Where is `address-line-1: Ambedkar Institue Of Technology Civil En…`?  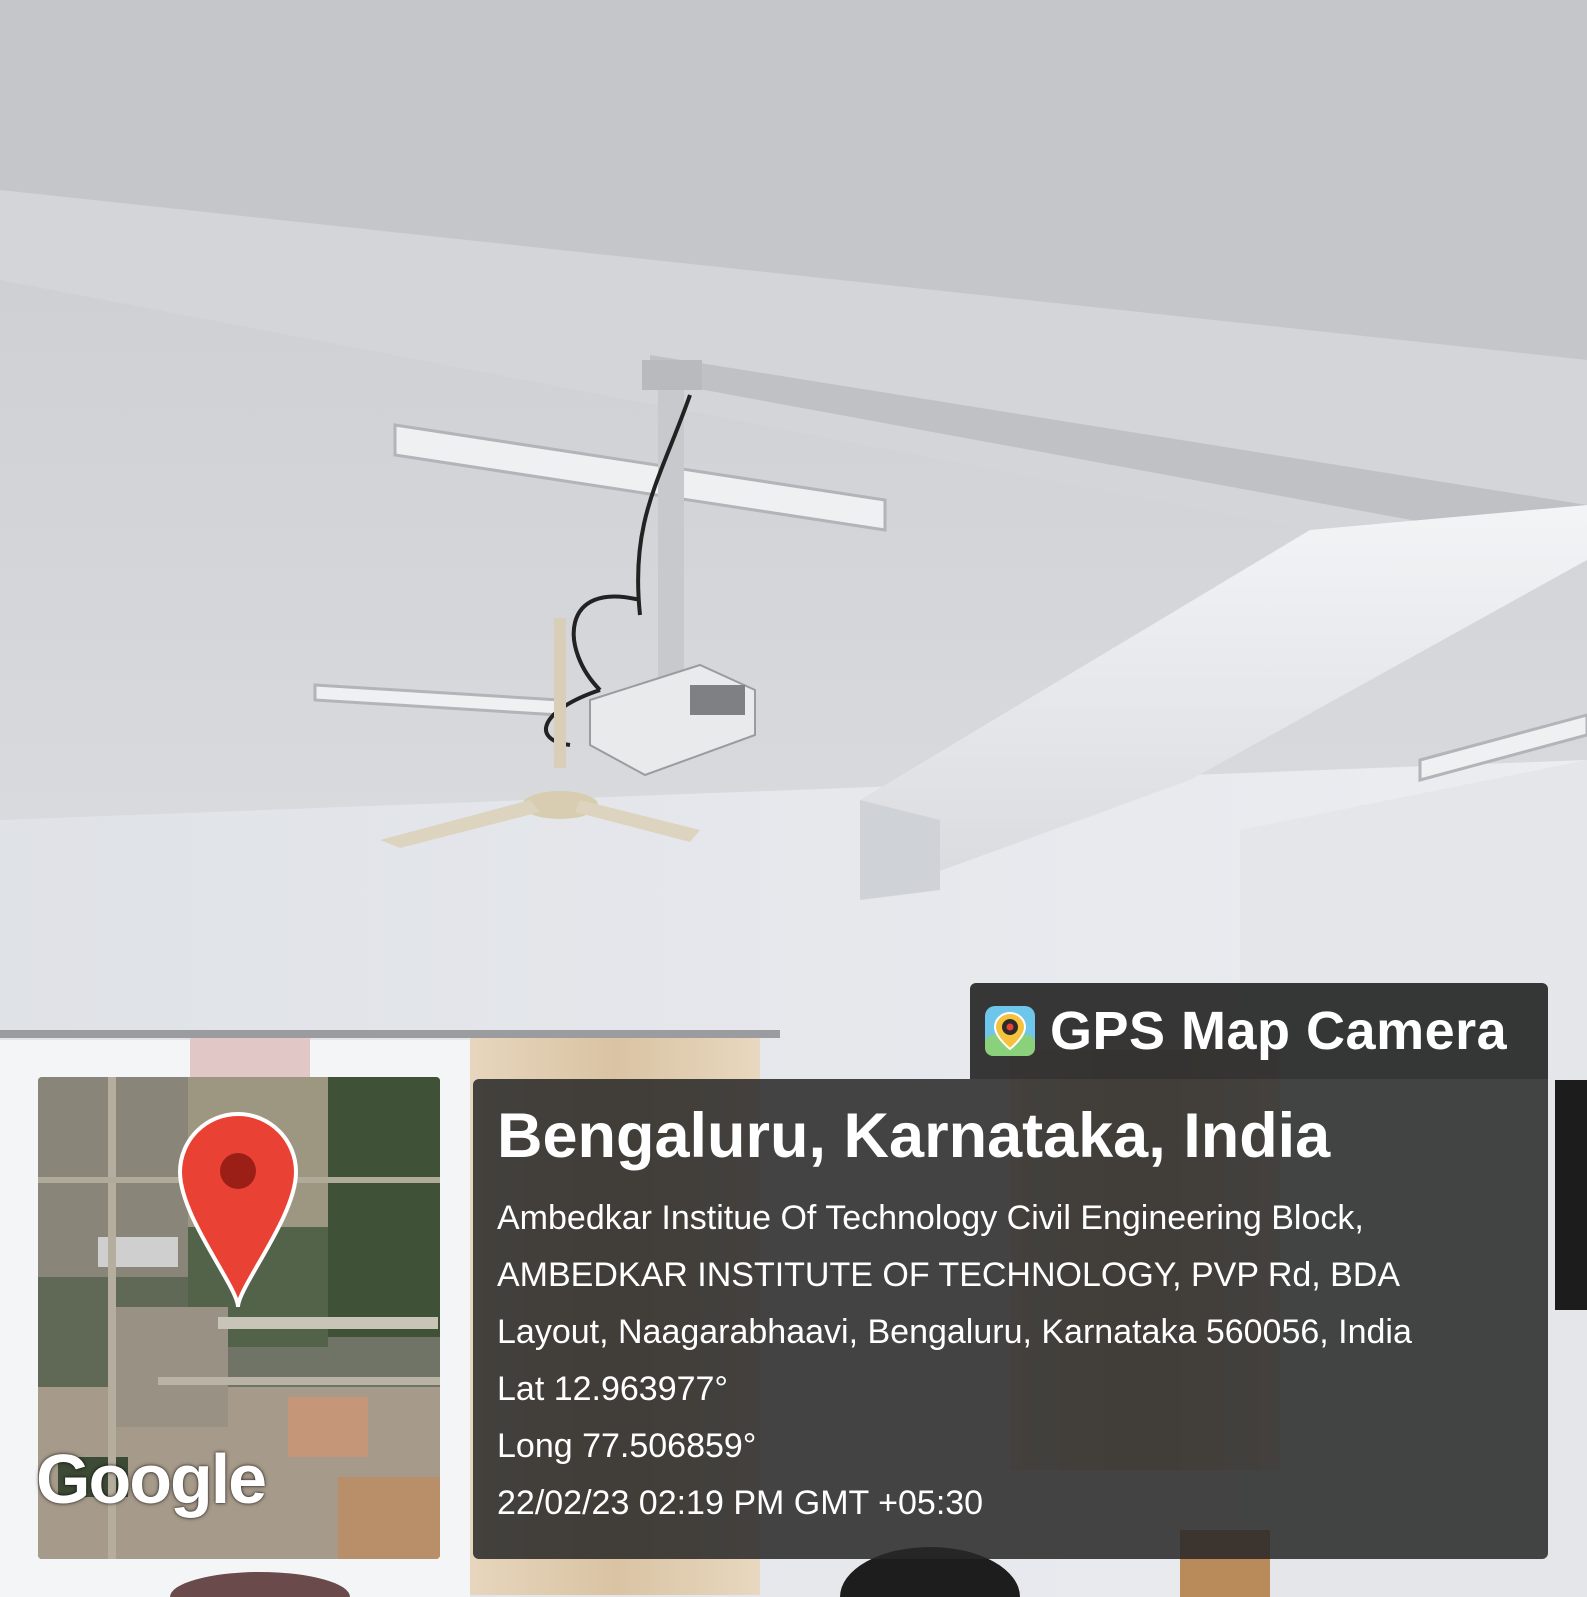
address-line-1: Ambedkar Institue Of Technology Civil En… is located at coordinates (930, 1218).